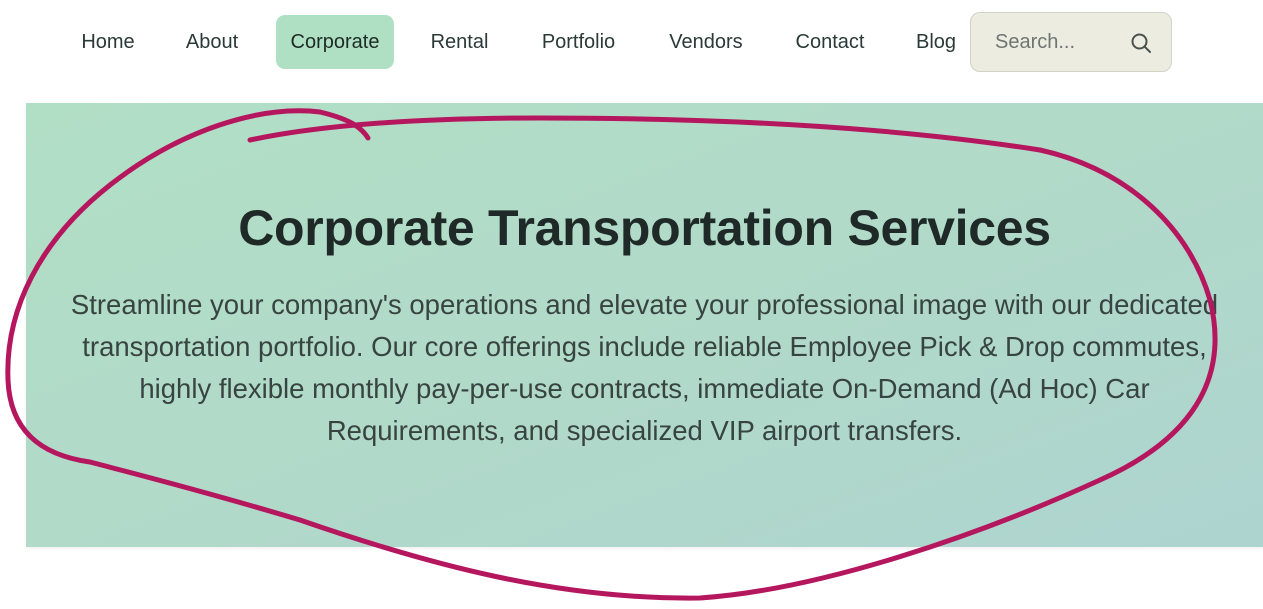 This screenshot has width=1263, height=609. What do you see at coordinates (212, 42) in the screenshot?
I see `nav-item-about: About` at bounding box center [212, 42].